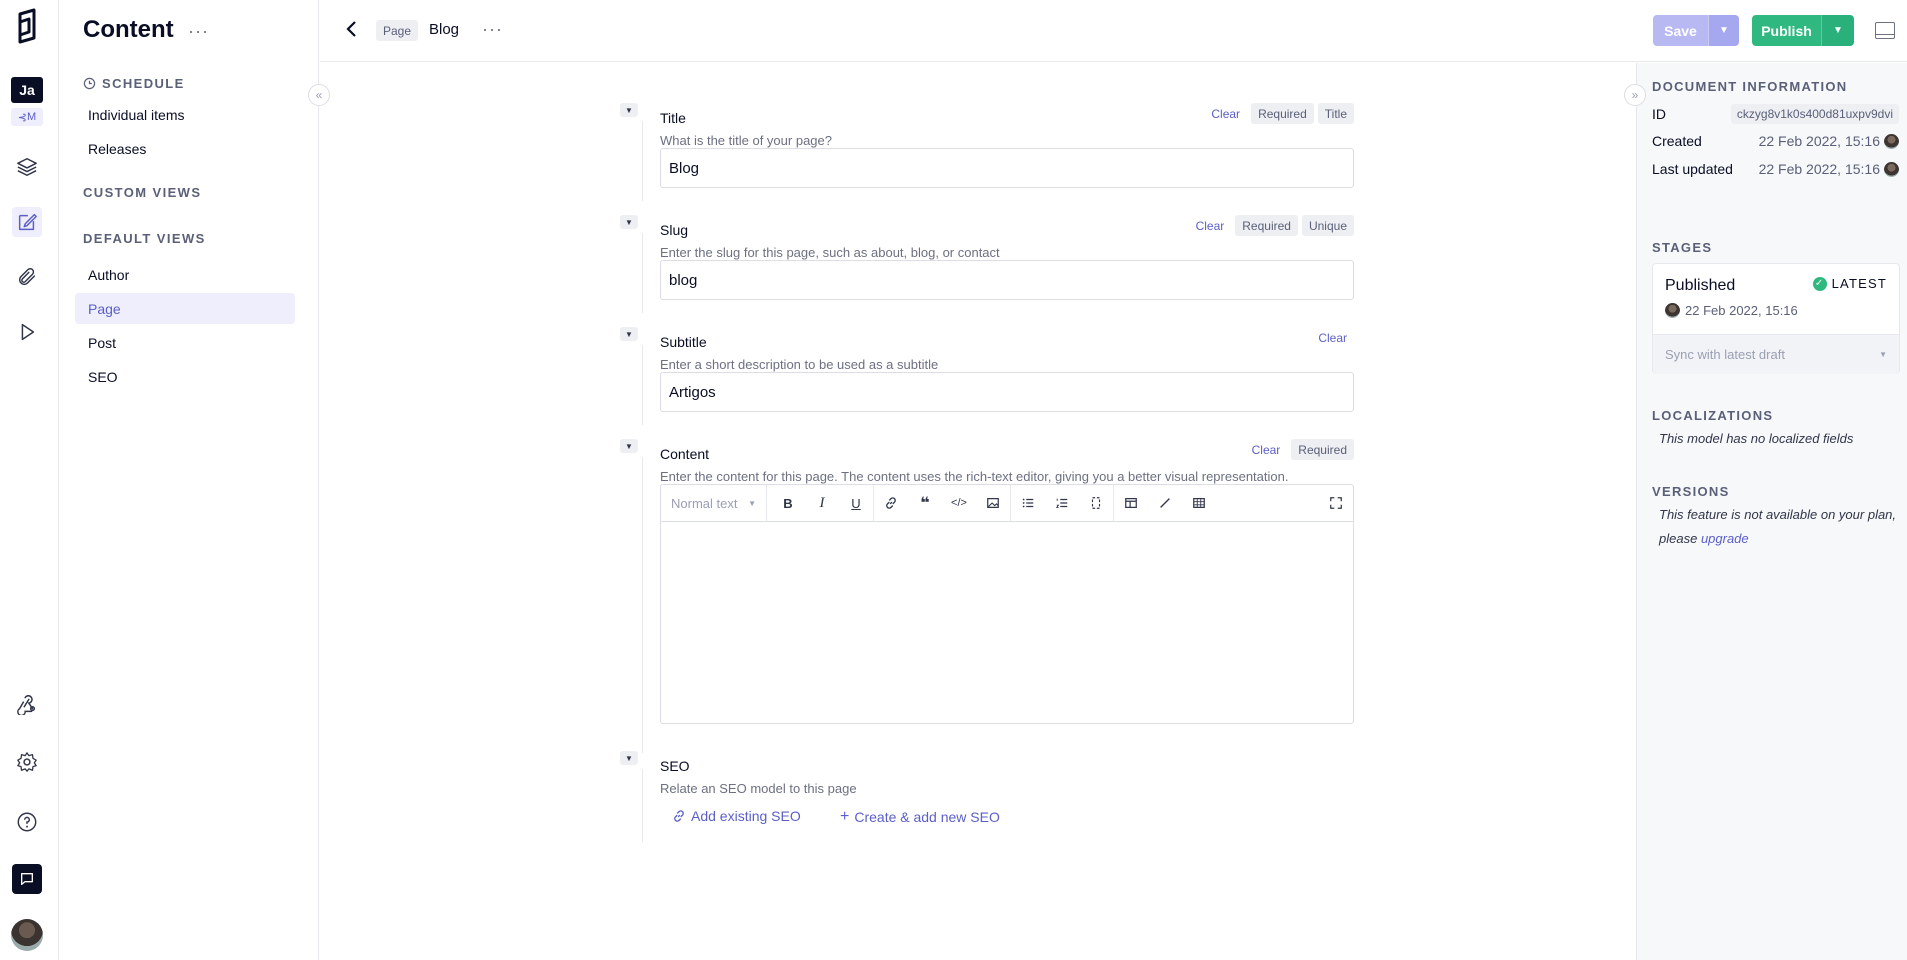  I want to click on save-button: Save, so click(1680, 30).